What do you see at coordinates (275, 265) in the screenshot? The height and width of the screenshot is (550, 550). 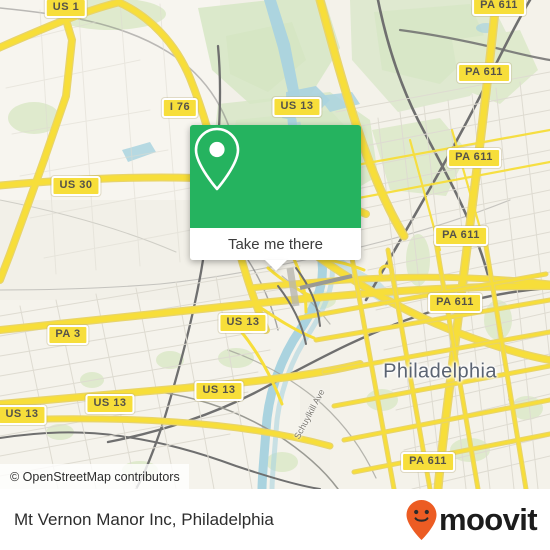 I see `popup-tail` at bounding box center [275, 265].